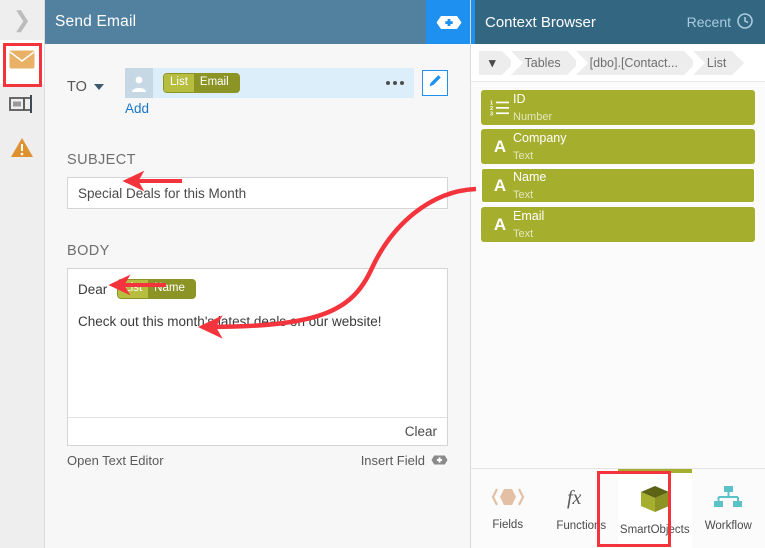  I want to click on tab-label: Workflow, so click(728, 526).